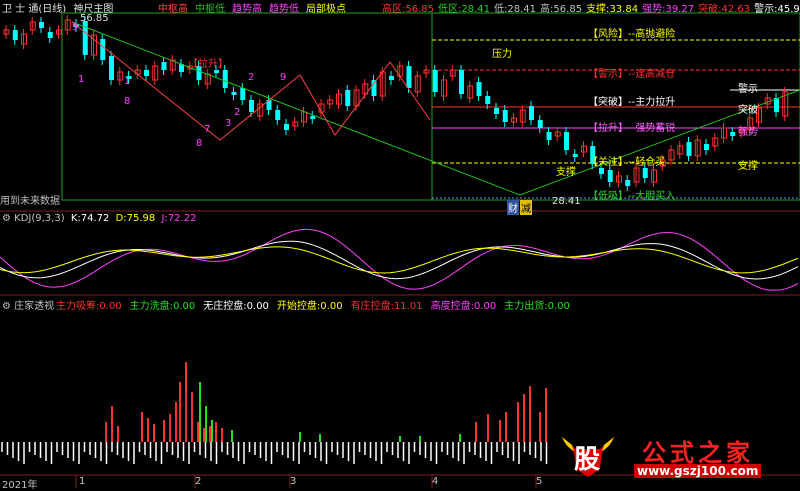  What do you see at coordinates (20, 485) in the screenshot?
I see `year-label: 2021年` at bounding box center [20, 485].